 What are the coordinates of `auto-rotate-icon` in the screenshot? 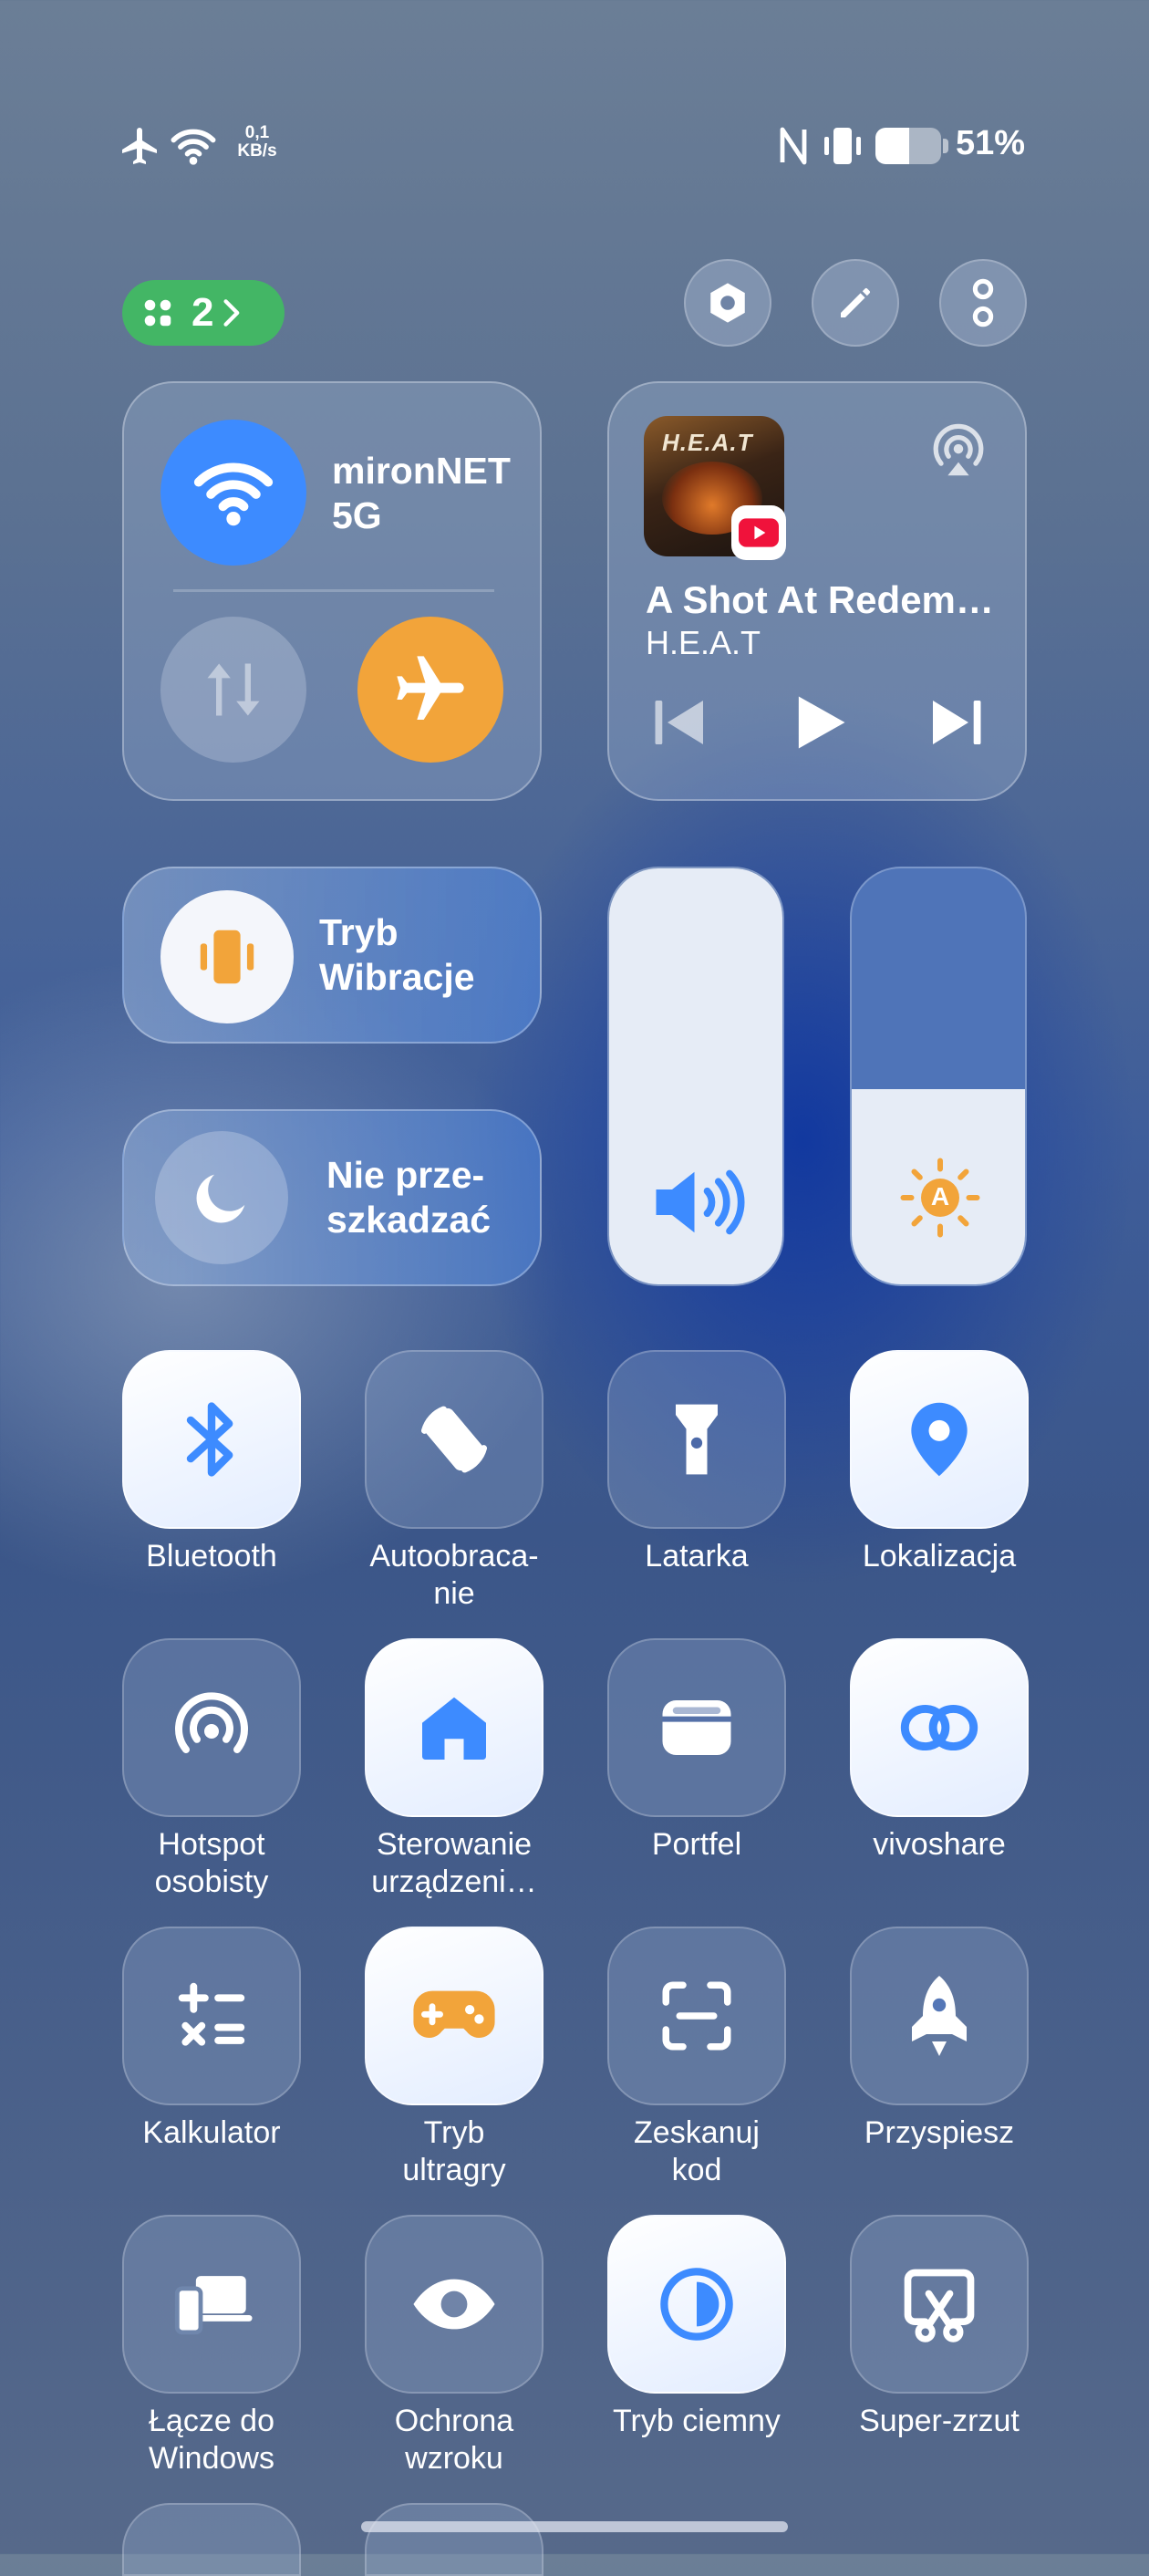 It's located at (454, 1439).